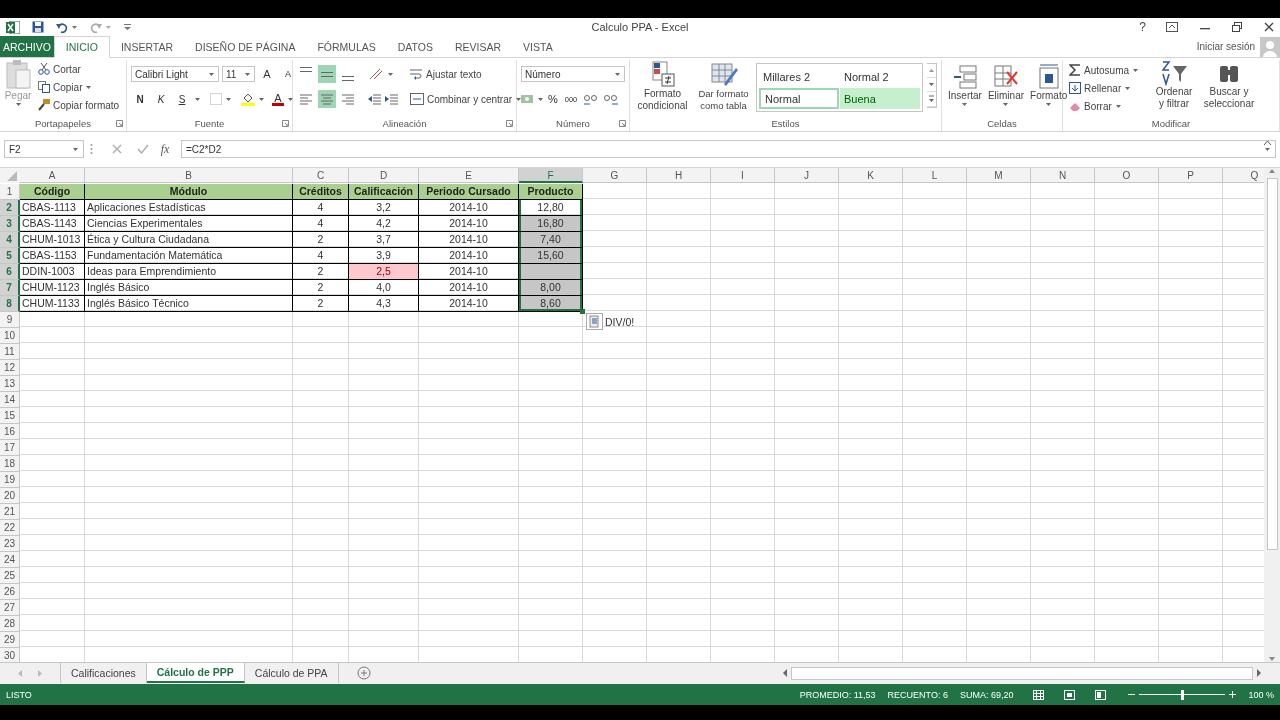  I want to click on sheet-tab: Calificaciones, so click(103, 673).